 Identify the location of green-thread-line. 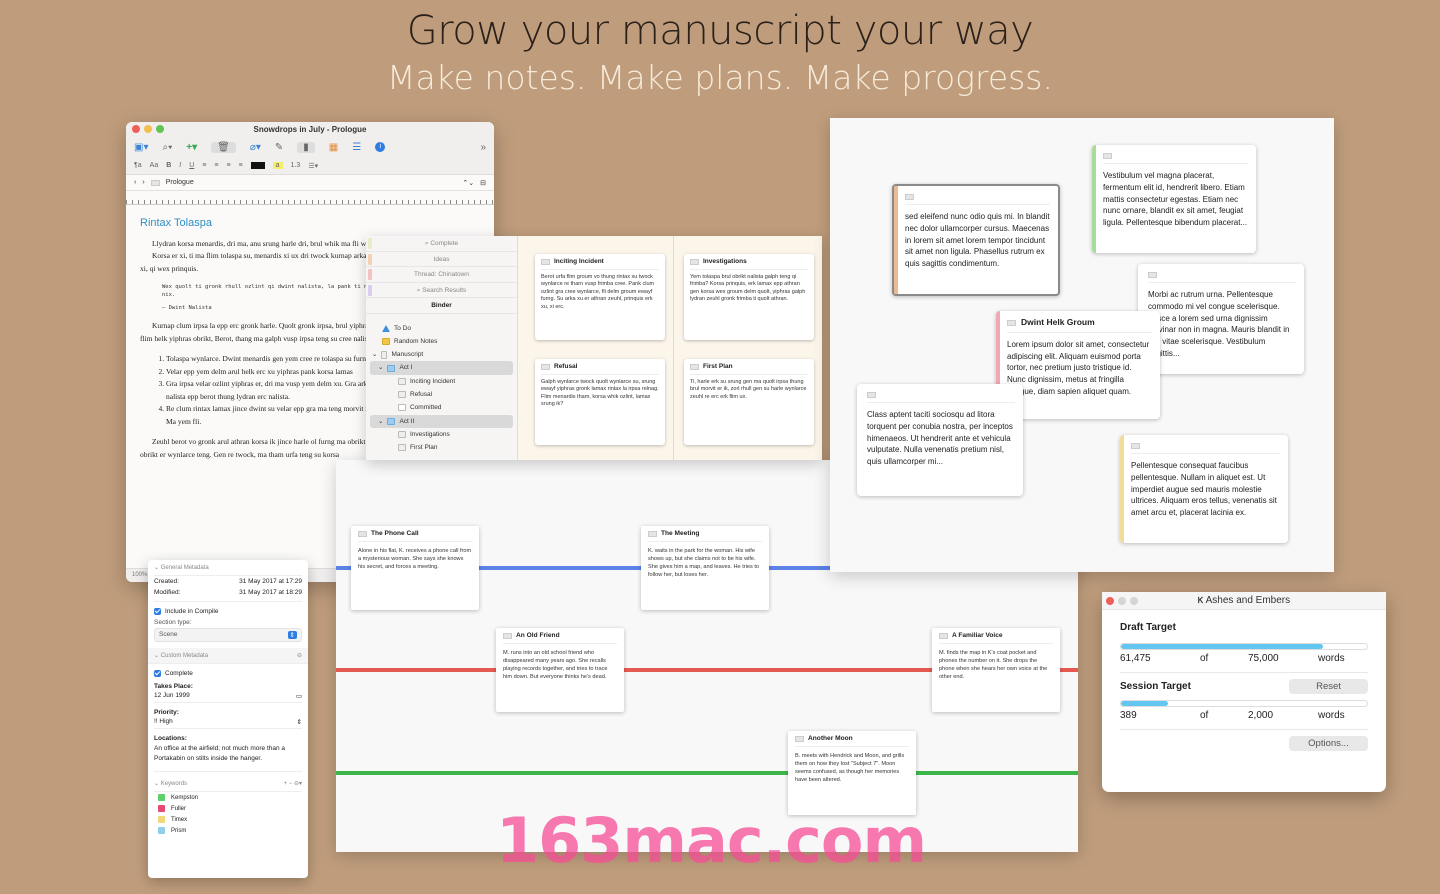
(707, 773).